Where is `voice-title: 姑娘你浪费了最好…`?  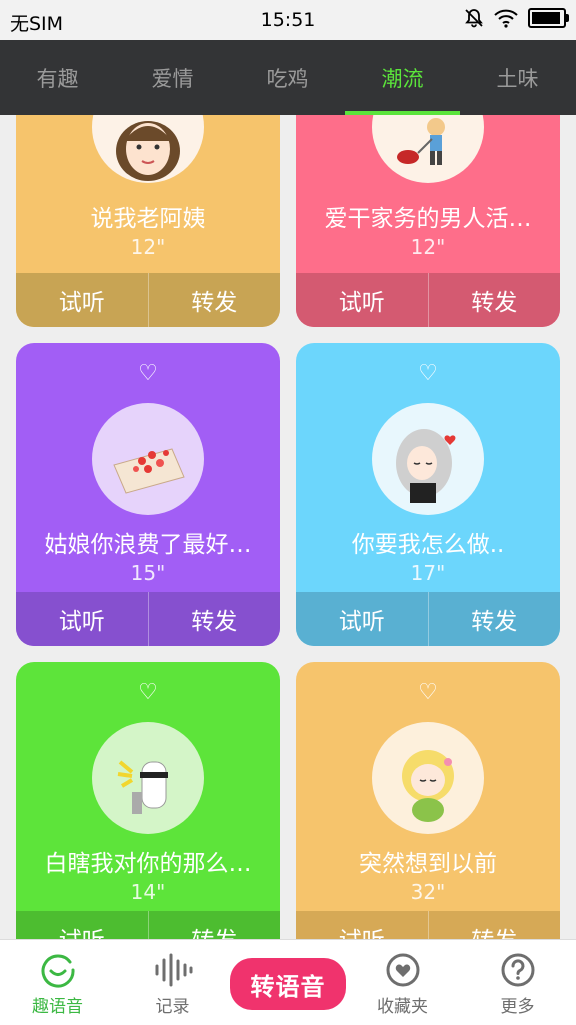 voice-title: 姑娘你浪费了最好… is located at coordinates (148, 545).